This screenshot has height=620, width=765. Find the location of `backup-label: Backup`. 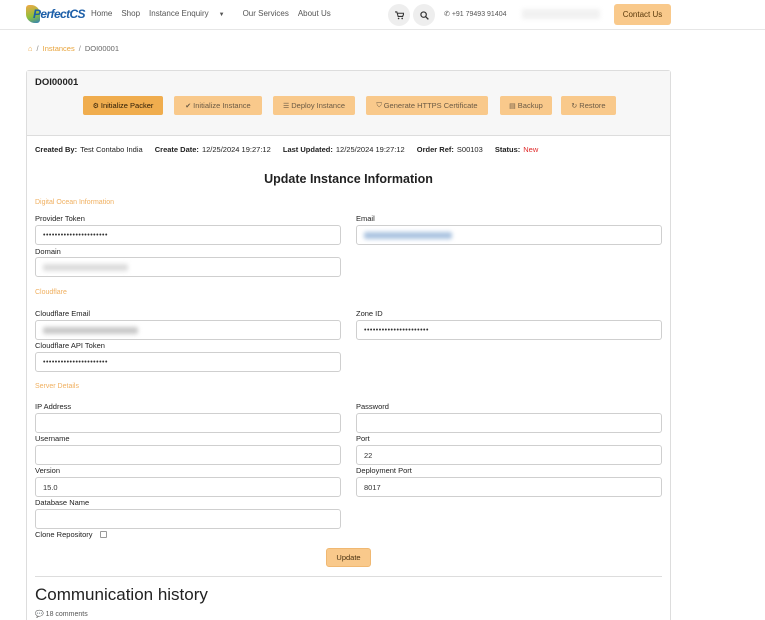

backup-label: Backup is located at coordinates (530, 105).